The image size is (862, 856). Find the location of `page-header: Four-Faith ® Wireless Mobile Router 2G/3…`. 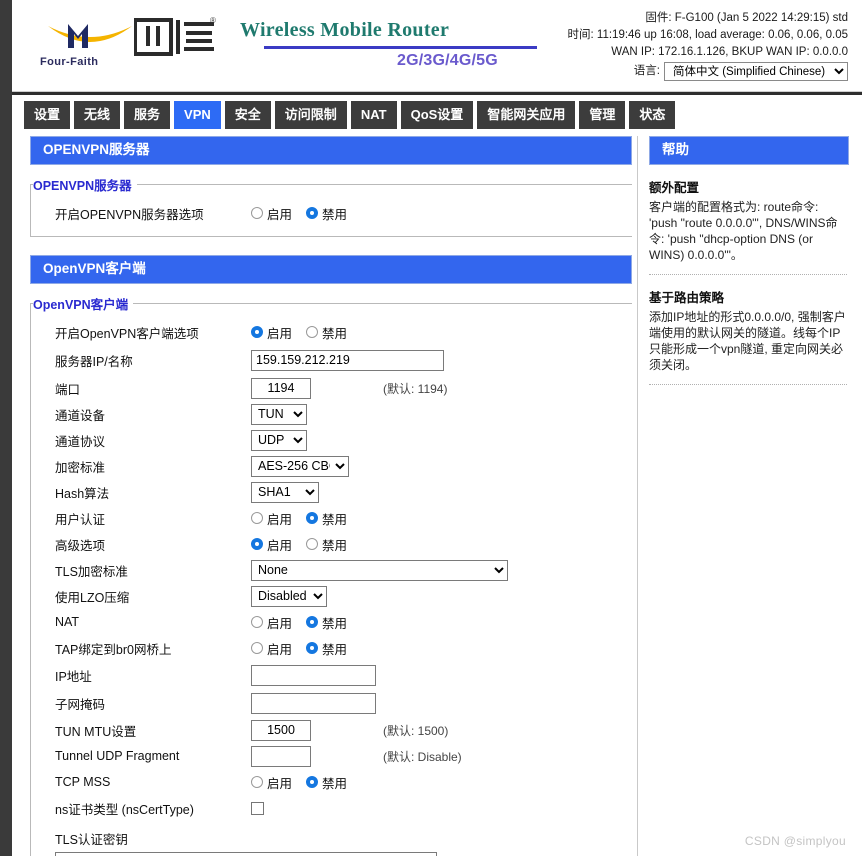

page-header: Four-Faith ® Wireless Mobile Router 2G/3… is located at coordinates (437, 46).